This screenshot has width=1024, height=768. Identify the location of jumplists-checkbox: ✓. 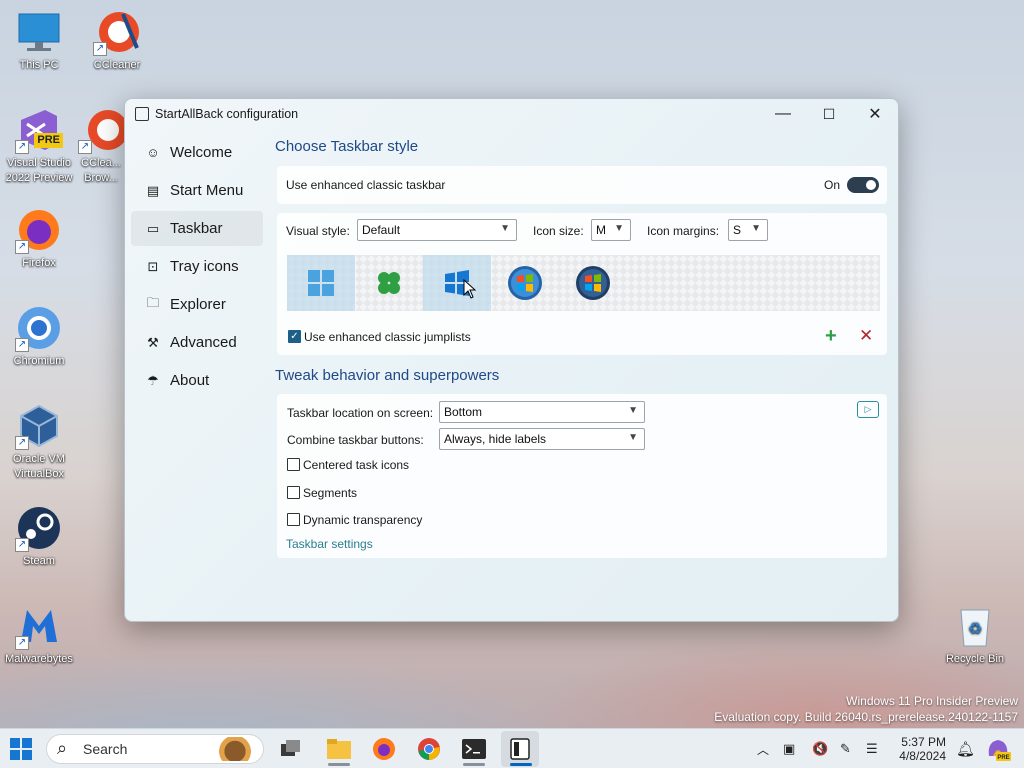
(294, 336).